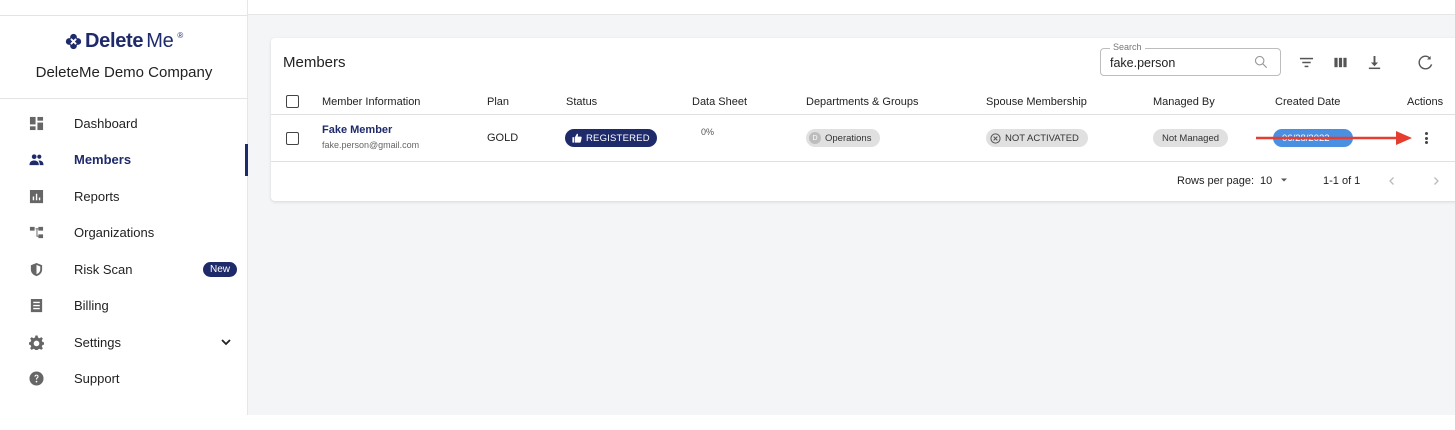 Image resolution: width=1455 pixels, height=430 pixels. I want to click on column-header: Actions, so click(1425, 102).